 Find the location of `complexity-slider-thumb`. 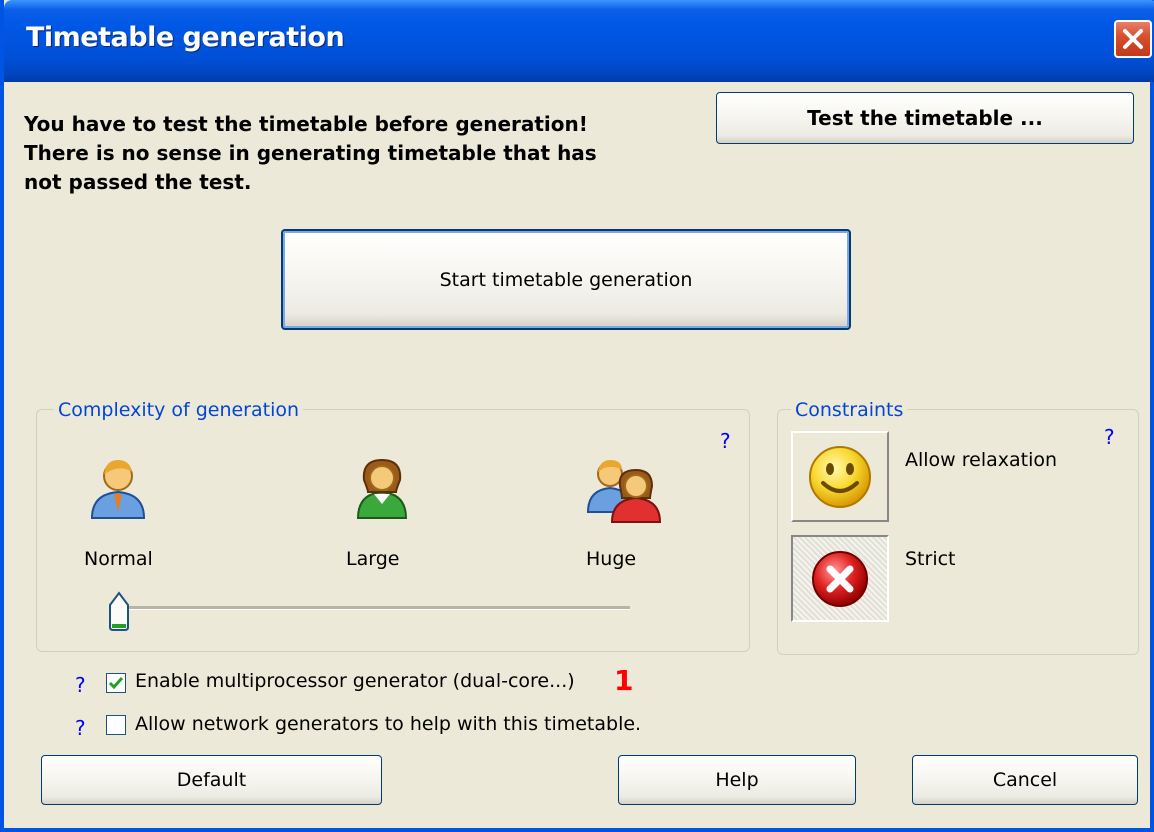

complexity-slider-thumb is located at coordinates (119, 612).